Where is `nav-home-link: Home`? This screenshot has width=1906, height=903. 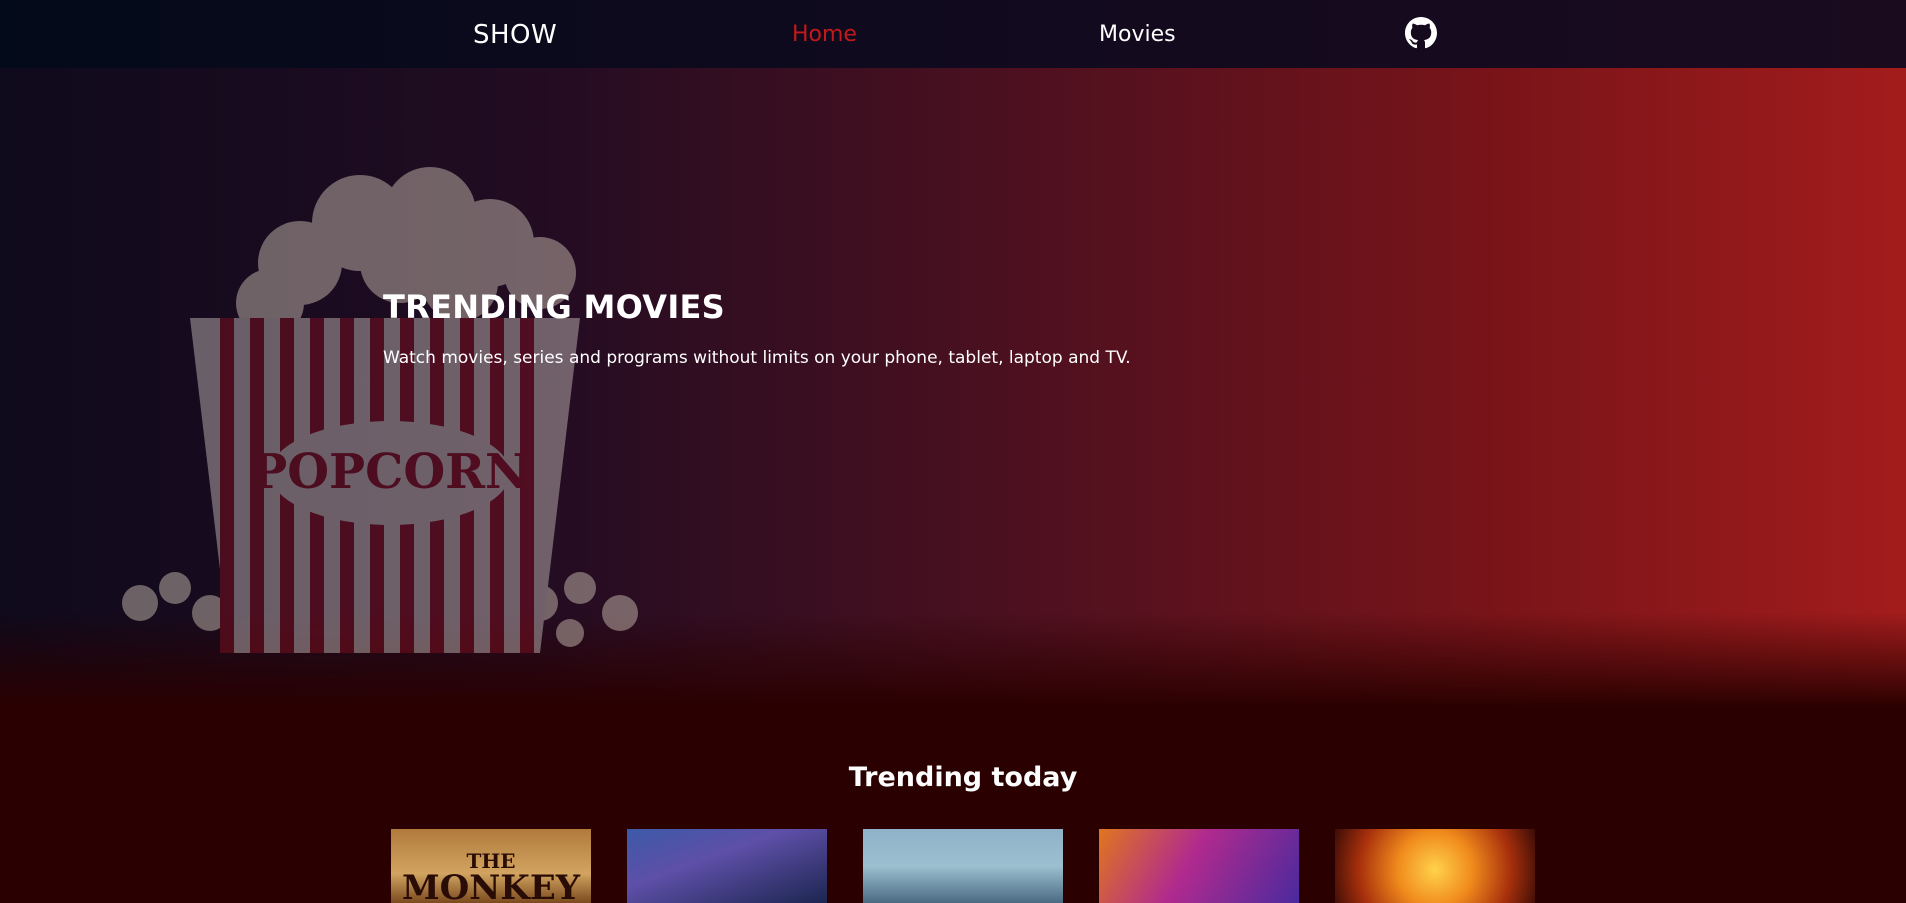 nav-home-link: Home is located at coordinates (824, 35).